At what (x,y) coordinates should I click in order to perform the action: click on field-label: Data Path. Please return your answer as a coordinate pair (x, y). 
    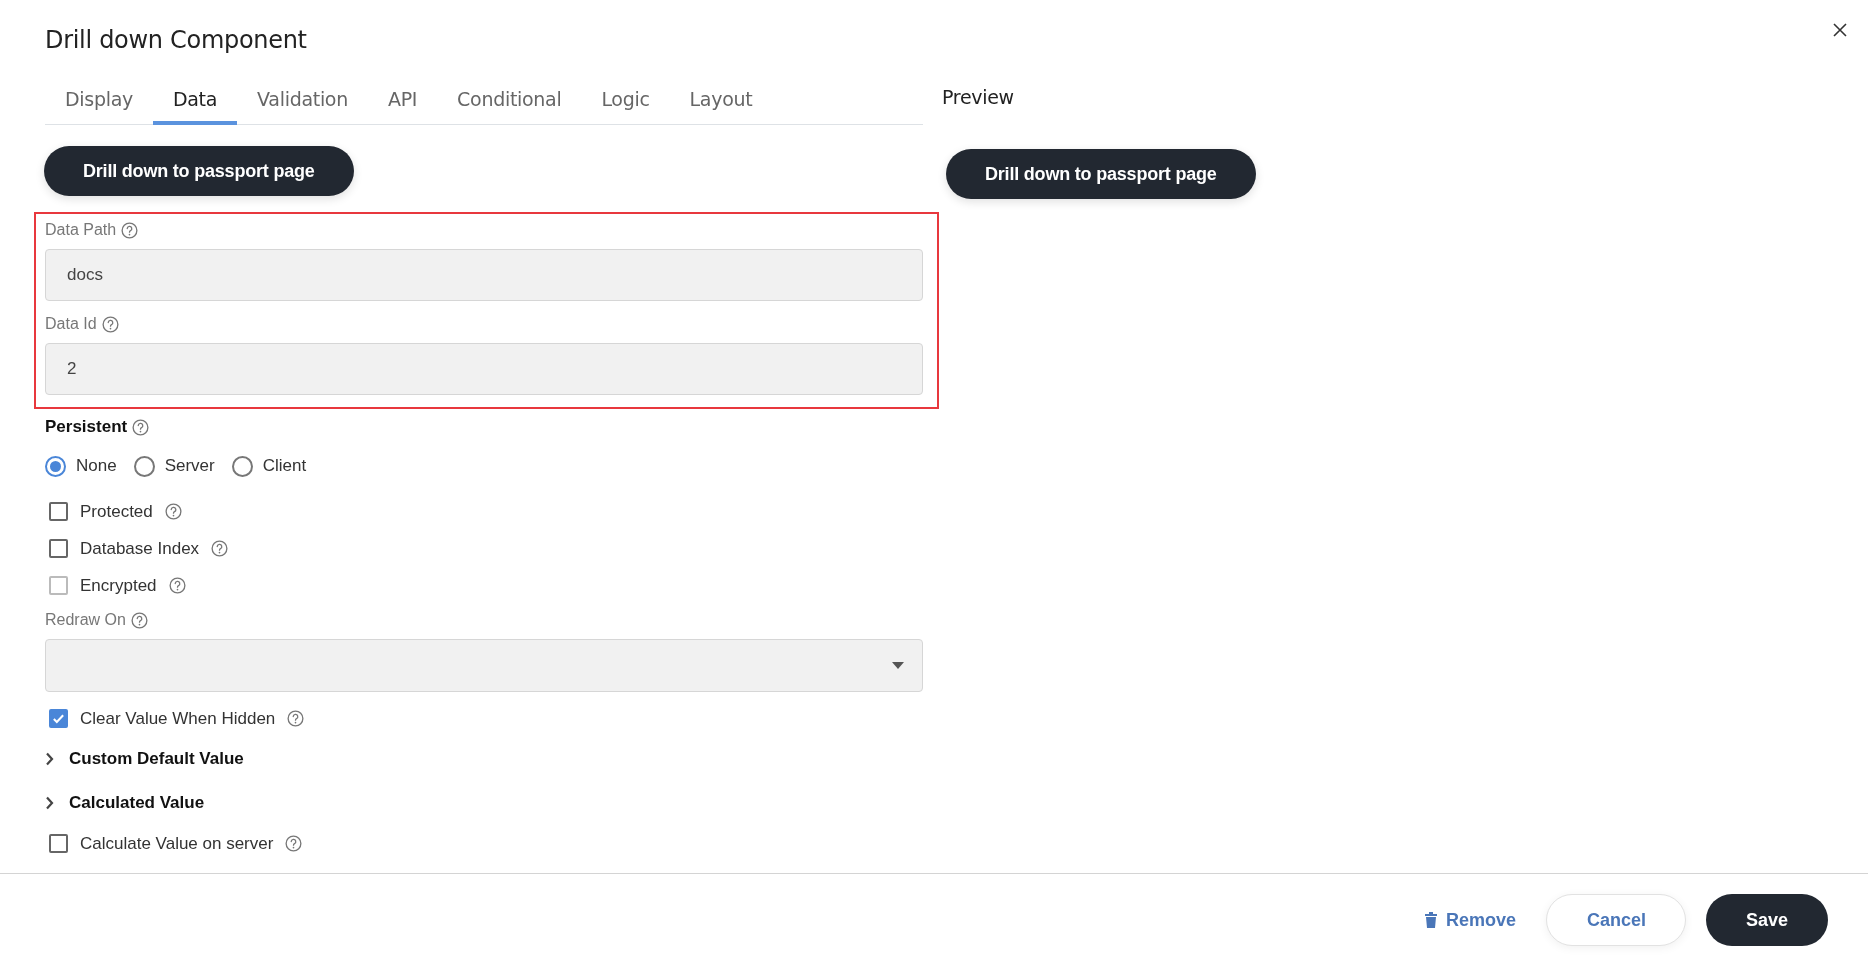
    Looking at the image, I should click on (81, 230).